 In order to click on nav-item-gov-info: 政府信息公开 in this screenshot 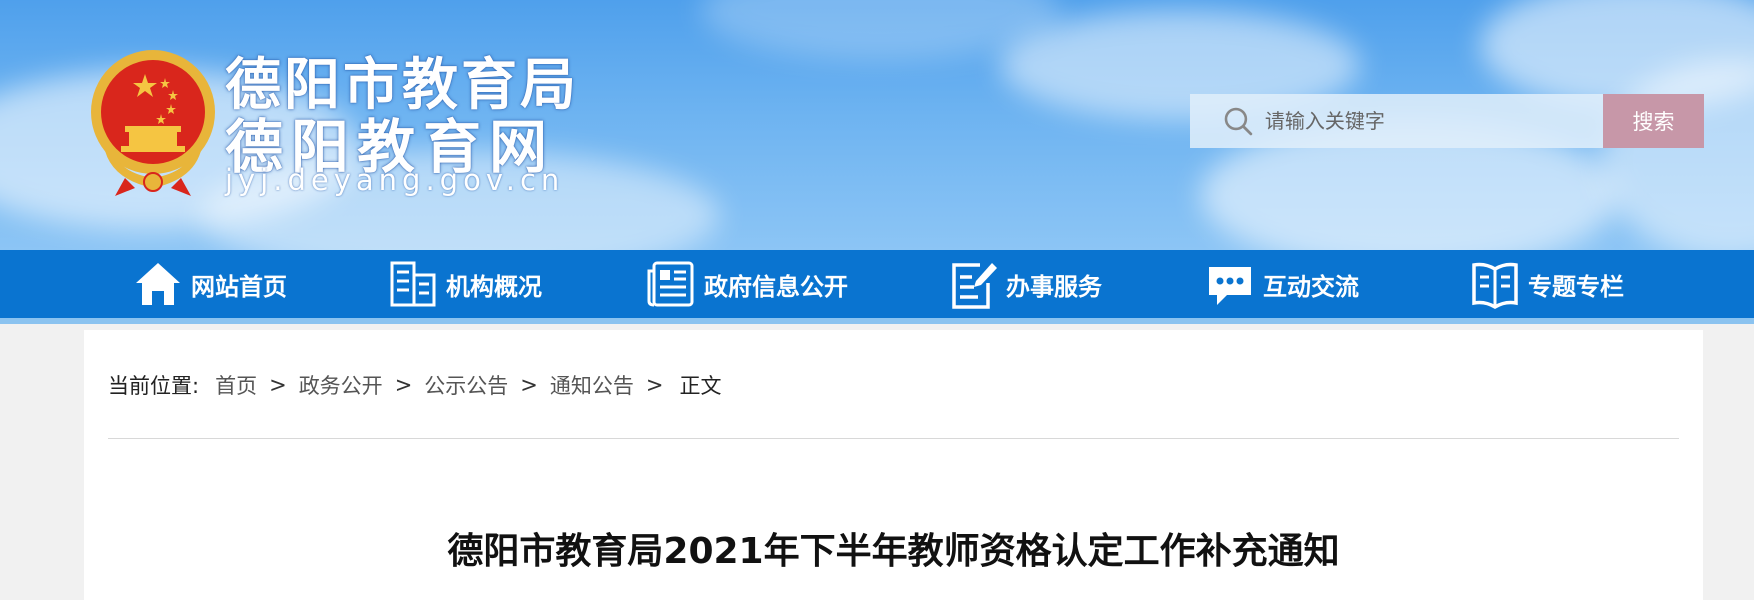, I will do `click(747, 284)`.